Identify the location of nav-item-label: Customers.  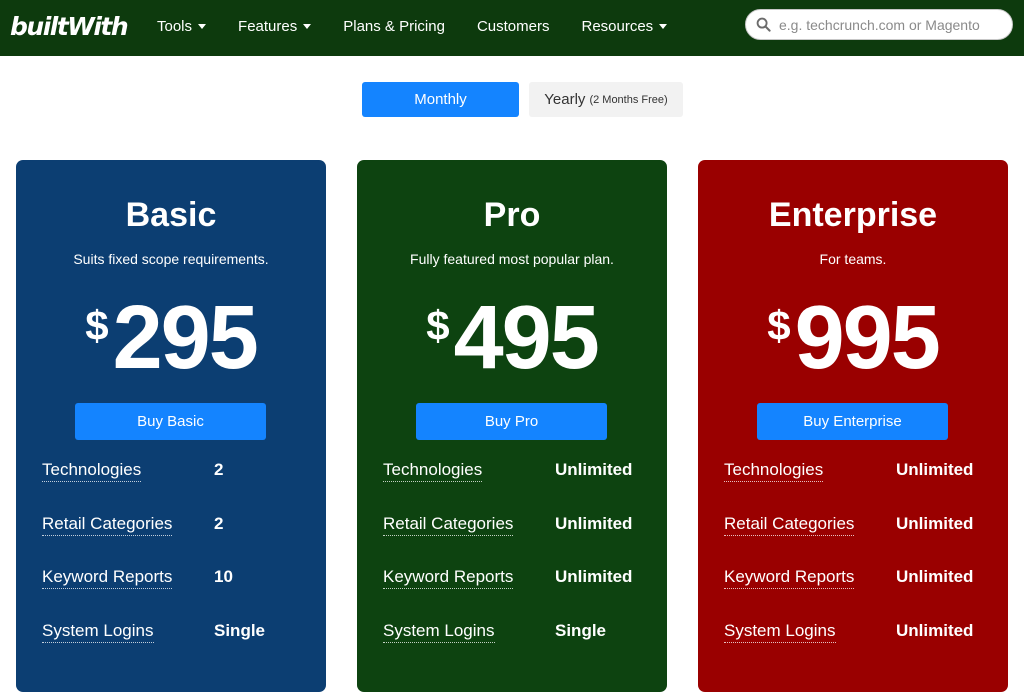
(513, 26).